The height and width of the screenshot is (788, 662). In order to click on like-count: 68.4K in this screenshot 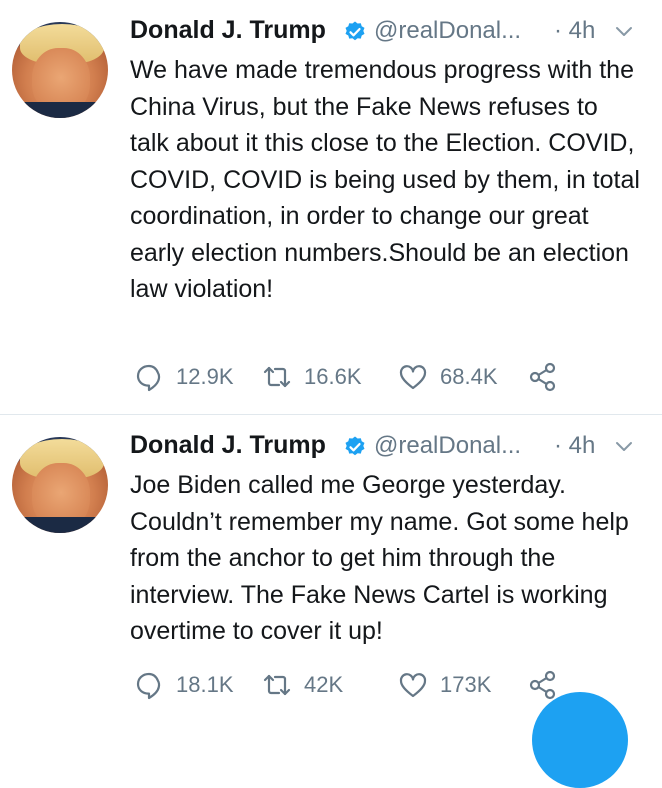, I will do `click(469, 376)`.